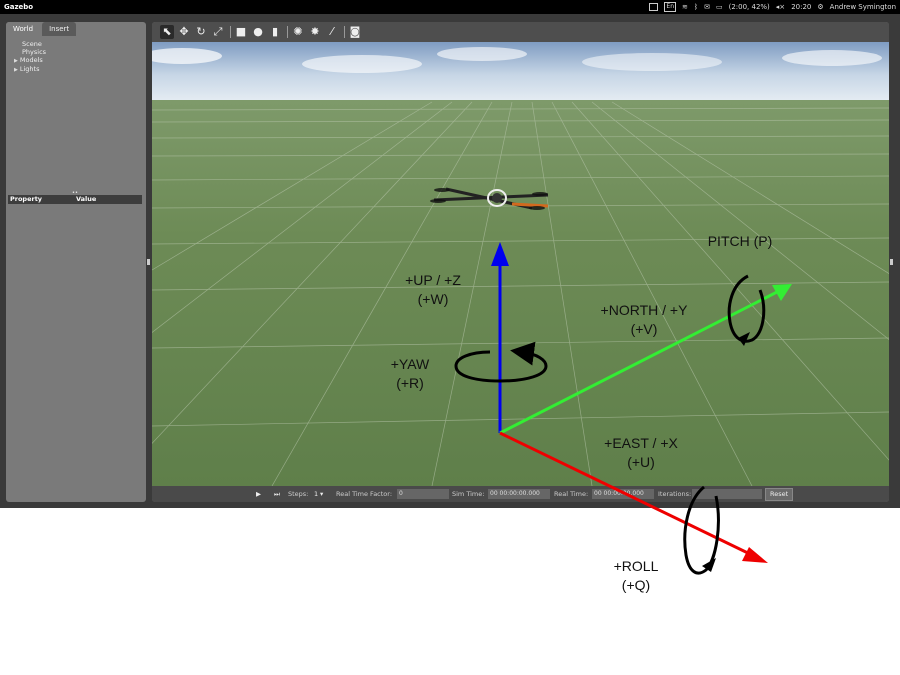 Image resolution: width=900 pixels, height=675 pixels. I want to click on pitch-label: PITCH (P), so click(740, 241).